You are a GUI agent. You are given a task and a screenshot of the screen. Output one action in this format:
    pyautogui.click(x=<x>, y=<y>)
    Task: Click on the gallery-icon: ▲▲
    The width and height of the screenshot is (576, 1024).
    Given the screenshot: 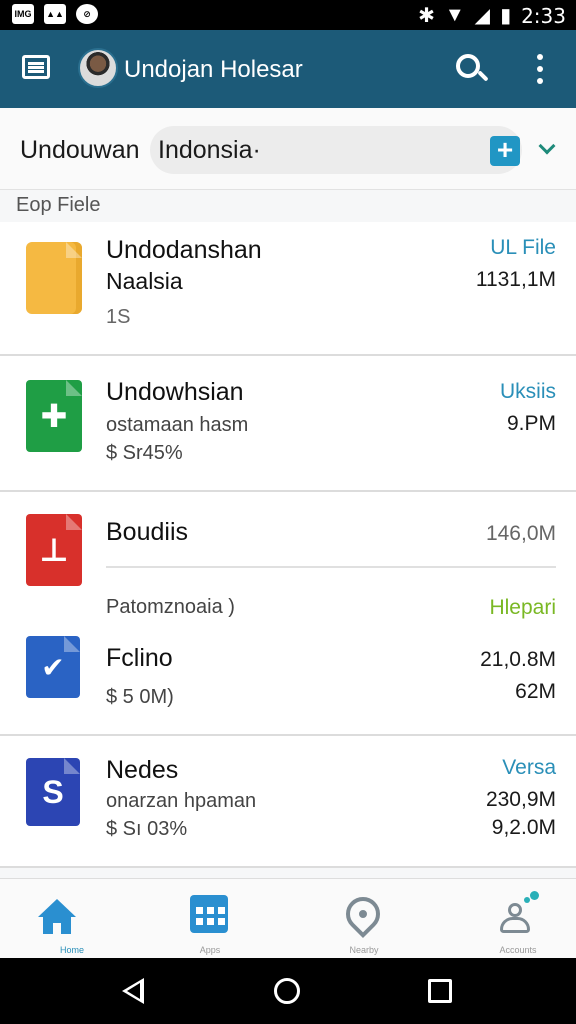 What is the action you would take?
    pyautogui.click(x=55, y=14)
    